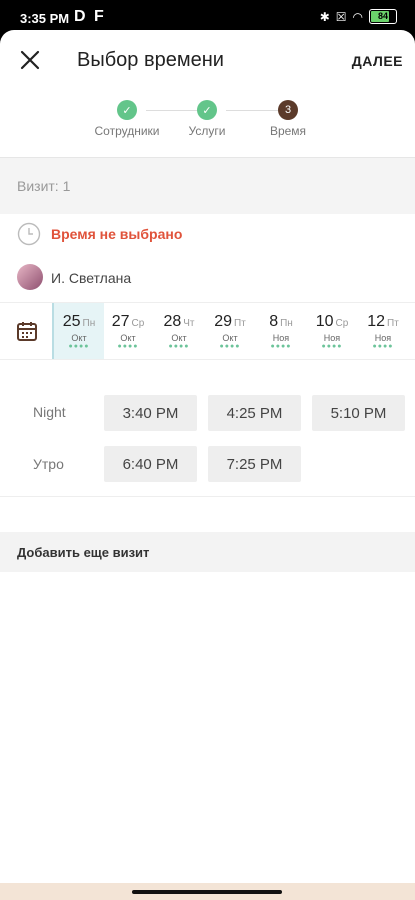 This screenshot has width=415, height=900. I want to click on home-indicator, so click(207, 892).